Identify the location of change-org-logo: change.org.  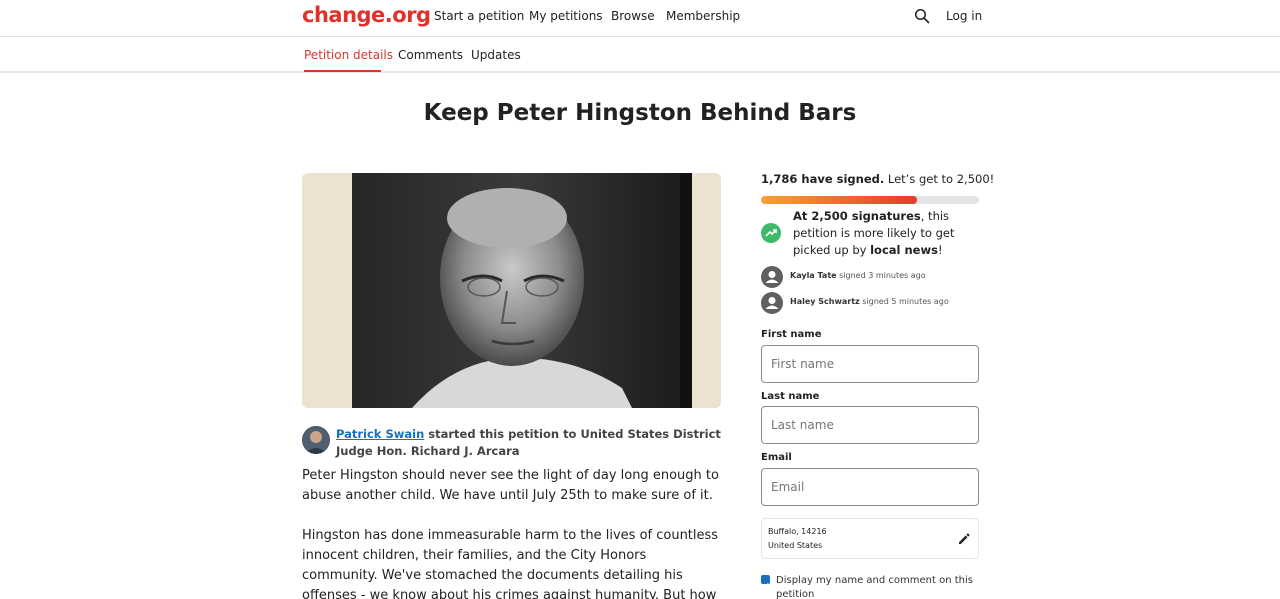
(366, 15).